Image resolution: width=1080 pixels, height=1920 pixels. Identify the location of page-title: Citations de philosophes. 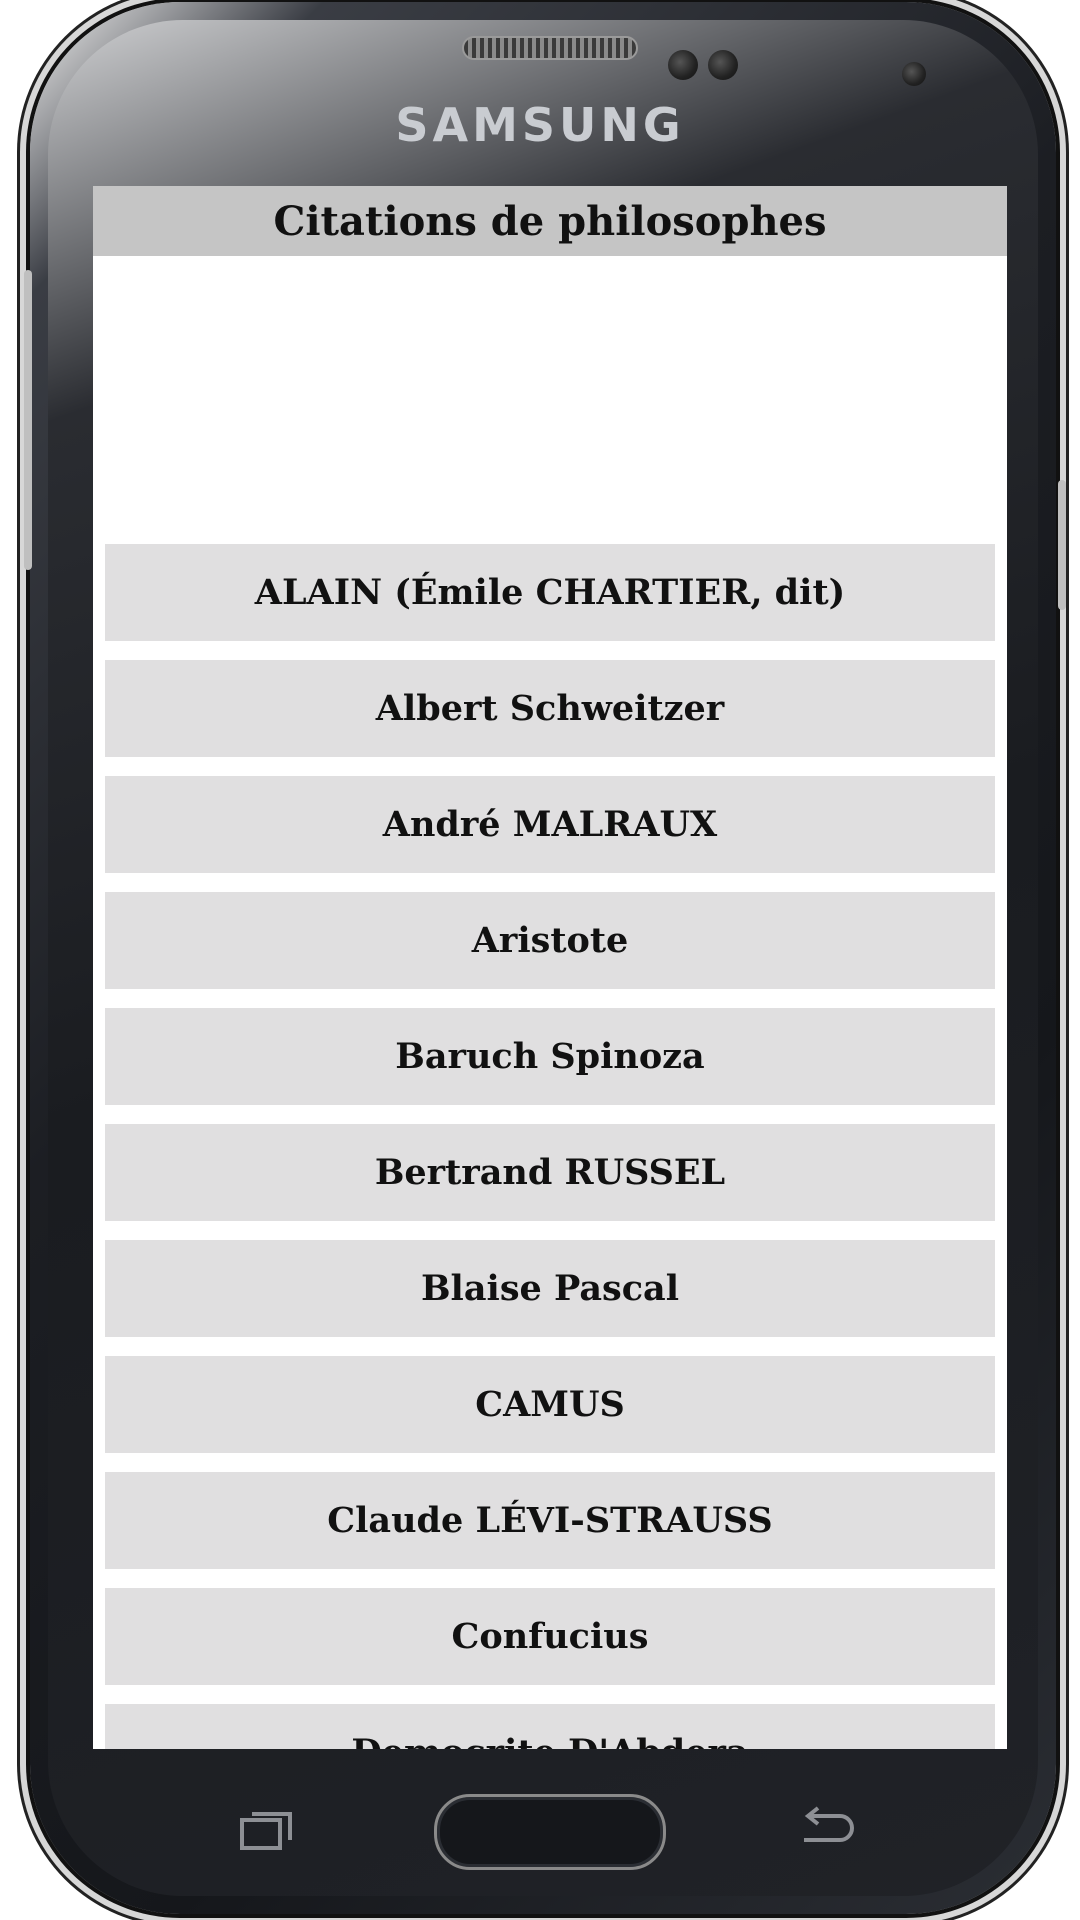
(550, 221).